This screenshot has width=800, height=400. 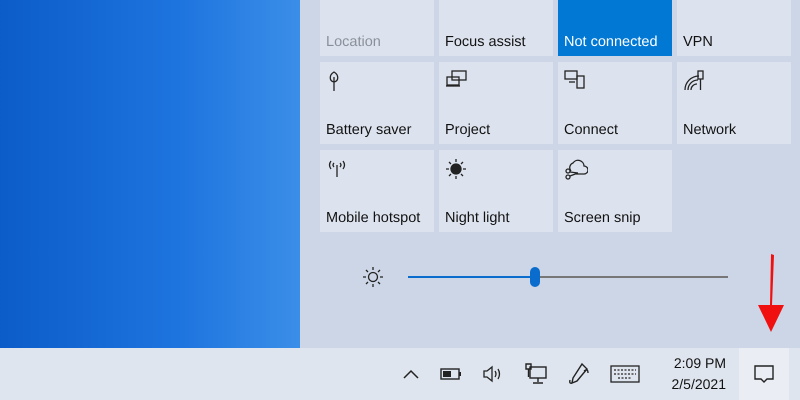 What do you see at coordinates (611, 42) in the screenshot?
I see `tile-label: Not connected` at bounding box center [611, 42].